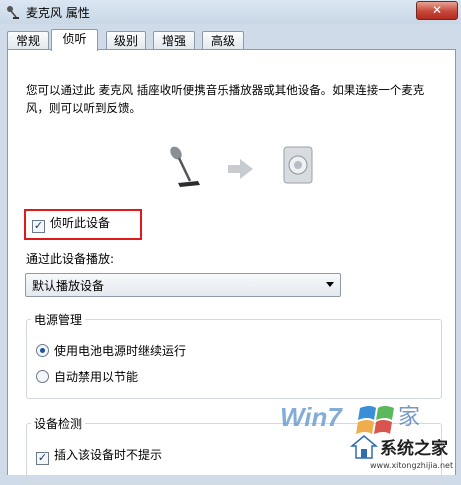  What do you see at coordinates (108, 455) in the screenshot?
I see `no-prompt-label: 插入该设备时不提示` at bounding box center [108, 455].